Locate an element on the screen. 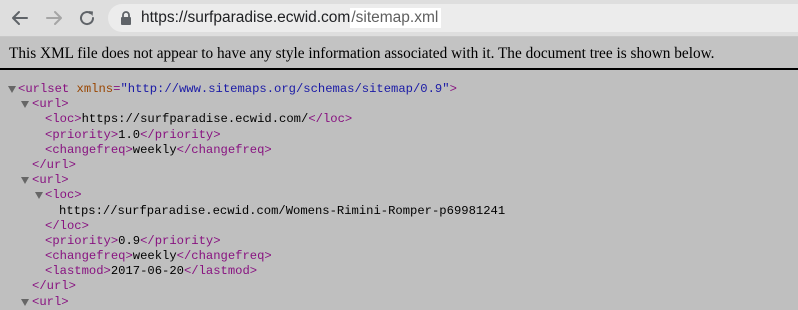  tree-line-url1-close: </url> is located at coordinates (399, 165).